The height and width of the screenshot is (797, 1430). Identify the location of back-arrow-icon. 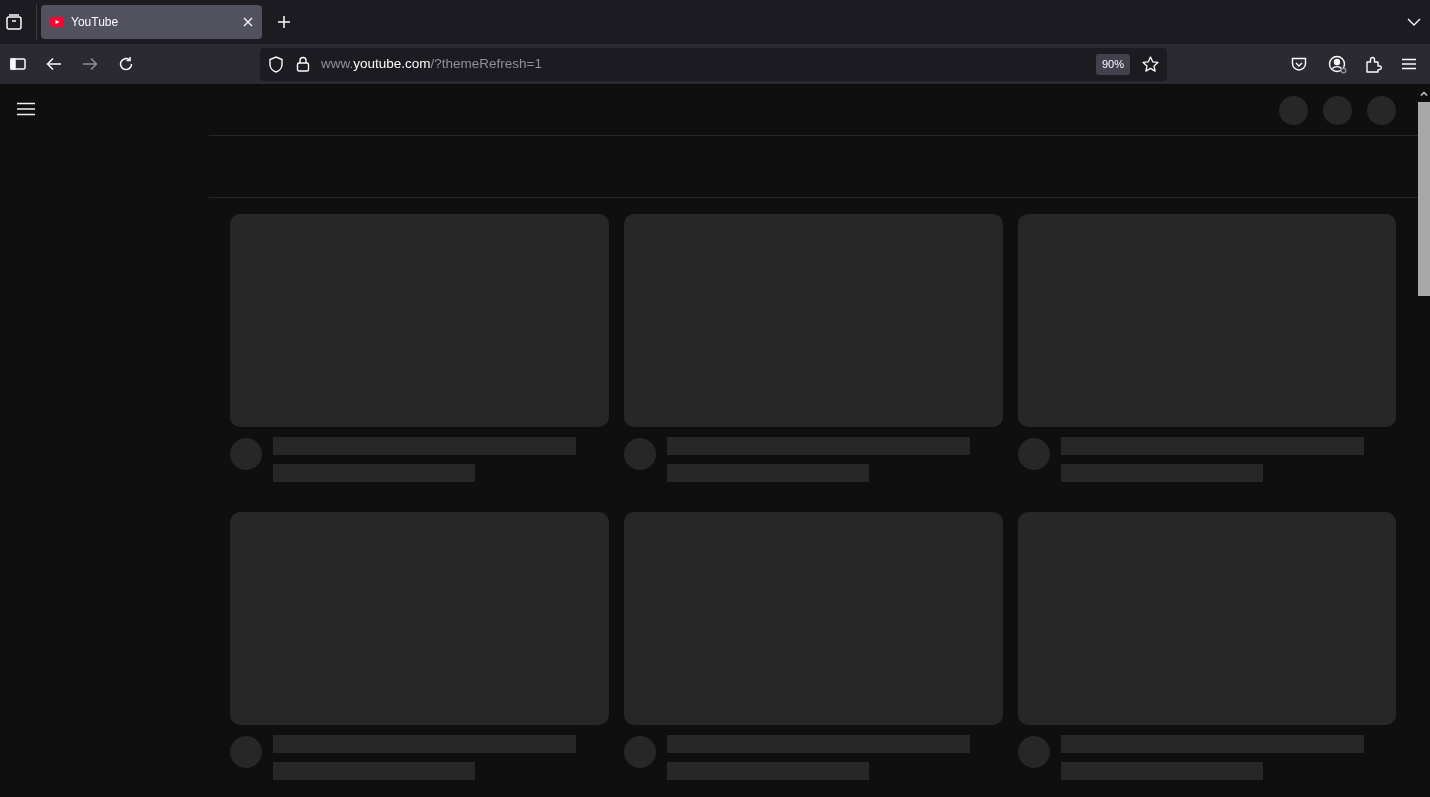
(54, 64).